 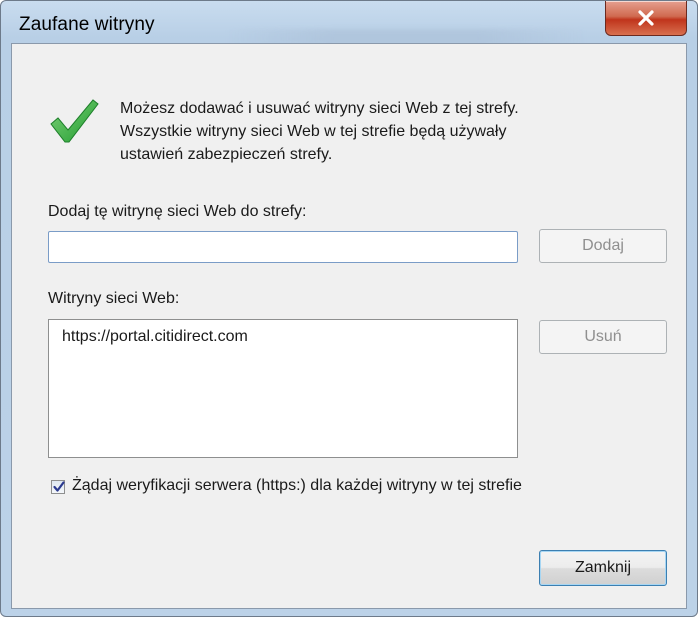 I want to click on close-button: Zamknij, so click(x=603, y=568).